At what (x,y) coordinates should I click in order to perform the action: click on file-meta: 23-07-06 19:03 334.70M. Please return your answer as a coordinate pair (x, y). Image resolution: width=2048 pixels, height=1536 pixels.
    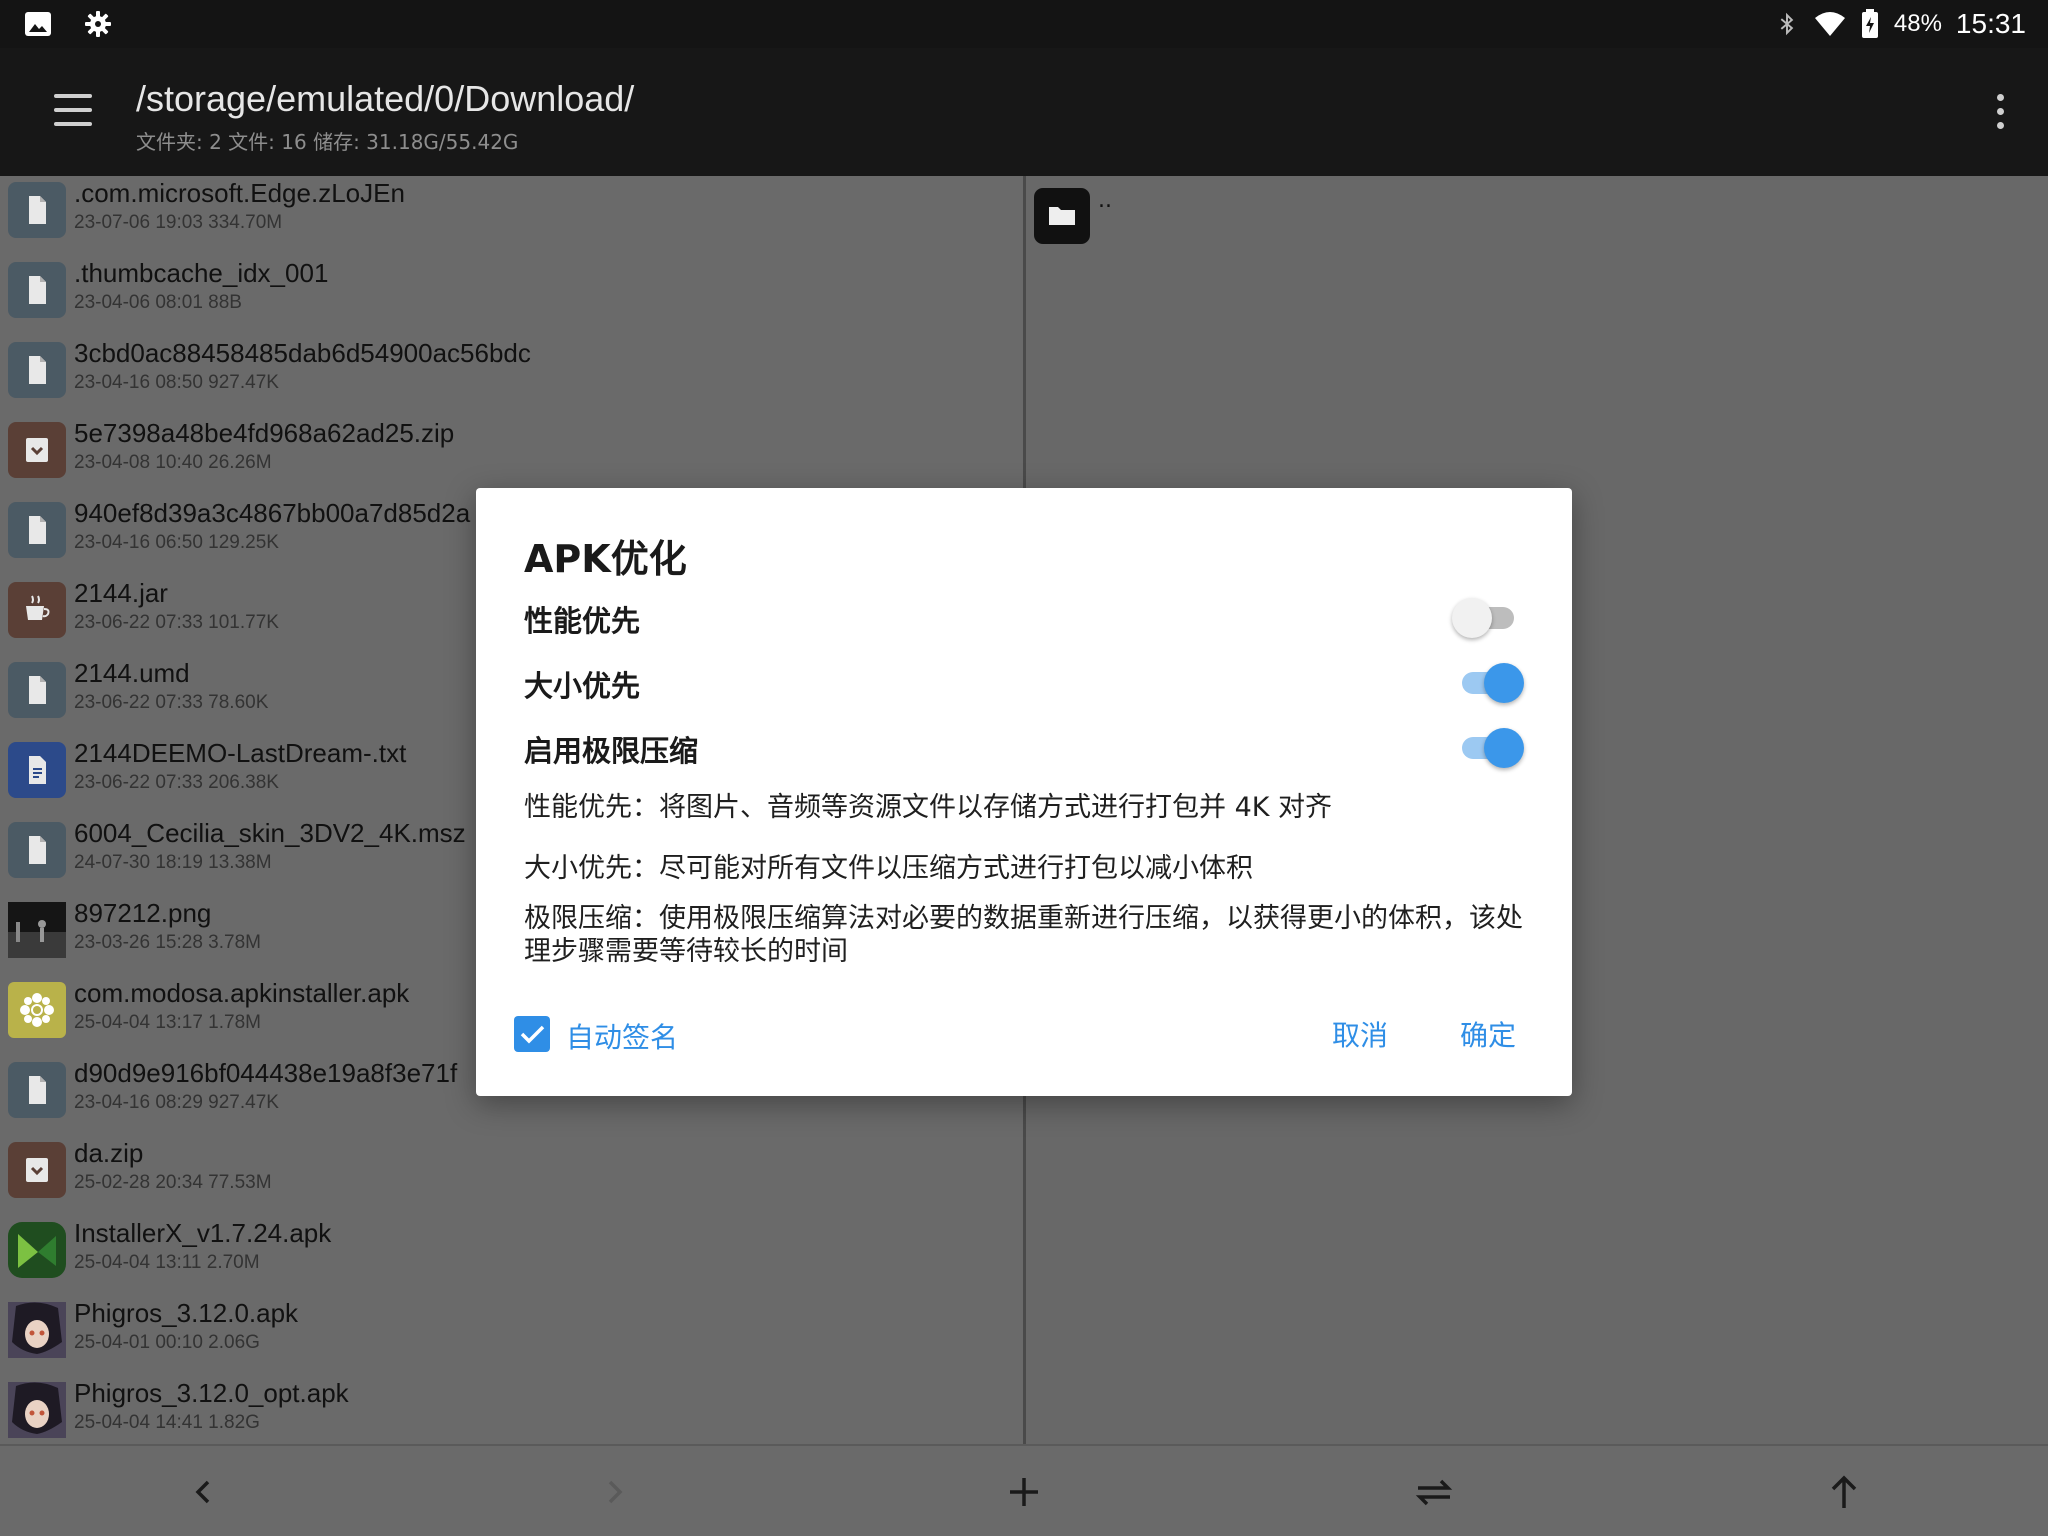
    Looking at the image, I should click on (178, 222).